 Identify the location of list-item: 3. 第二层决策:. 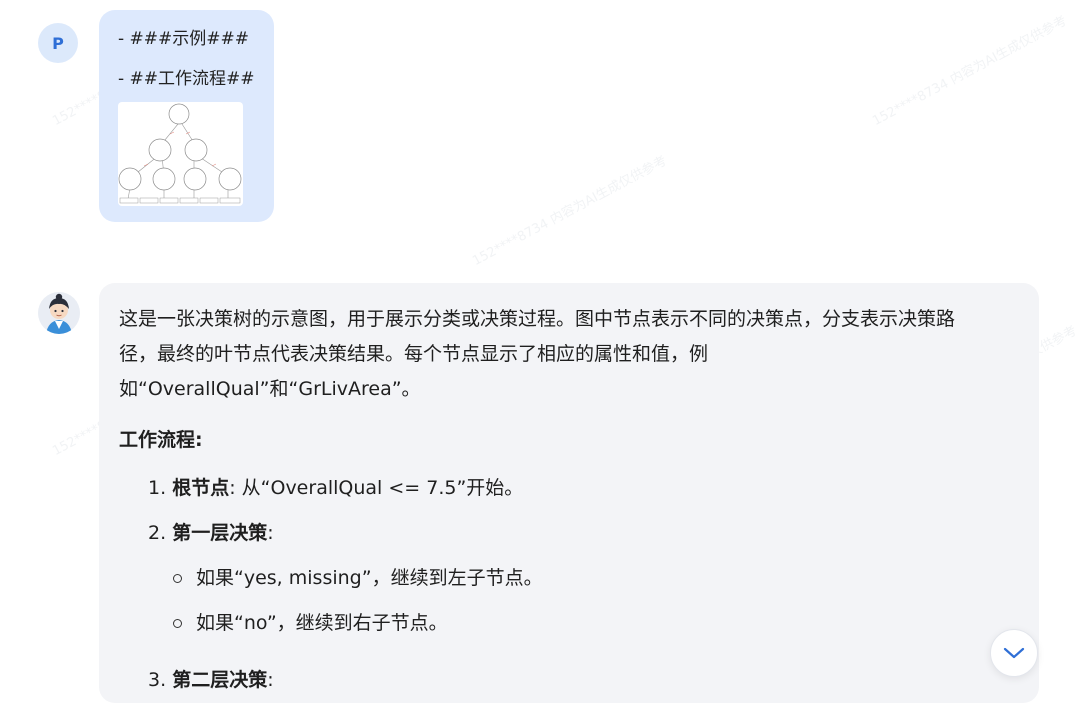
(583, 680).